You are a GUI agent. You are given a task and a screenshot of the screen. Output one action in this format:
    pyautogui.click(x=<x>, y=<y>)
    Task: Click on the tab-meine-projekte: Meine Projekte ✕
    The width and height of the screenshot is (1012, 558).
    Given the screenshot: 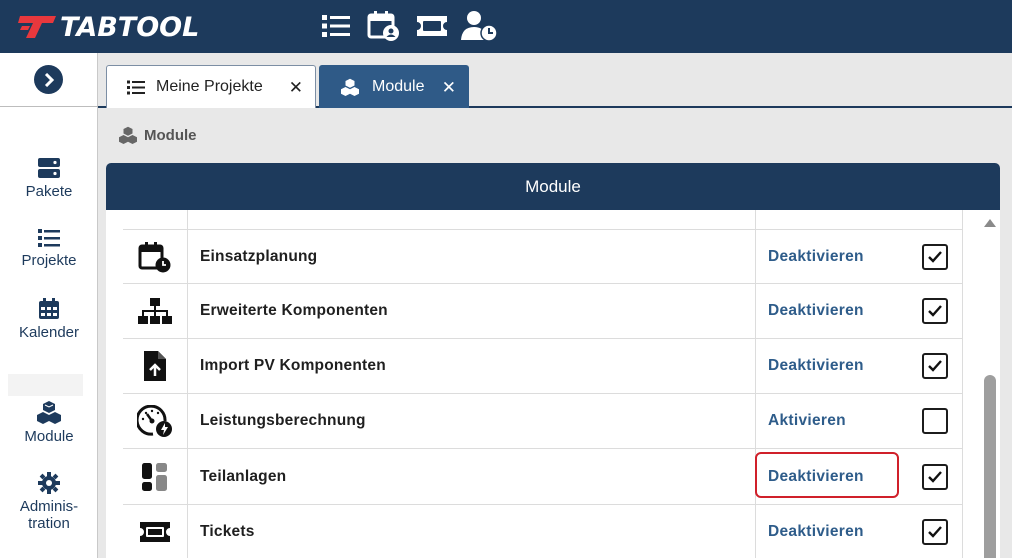 What is the action you would take?
    pyautogui.click(x=211, y=86)
    